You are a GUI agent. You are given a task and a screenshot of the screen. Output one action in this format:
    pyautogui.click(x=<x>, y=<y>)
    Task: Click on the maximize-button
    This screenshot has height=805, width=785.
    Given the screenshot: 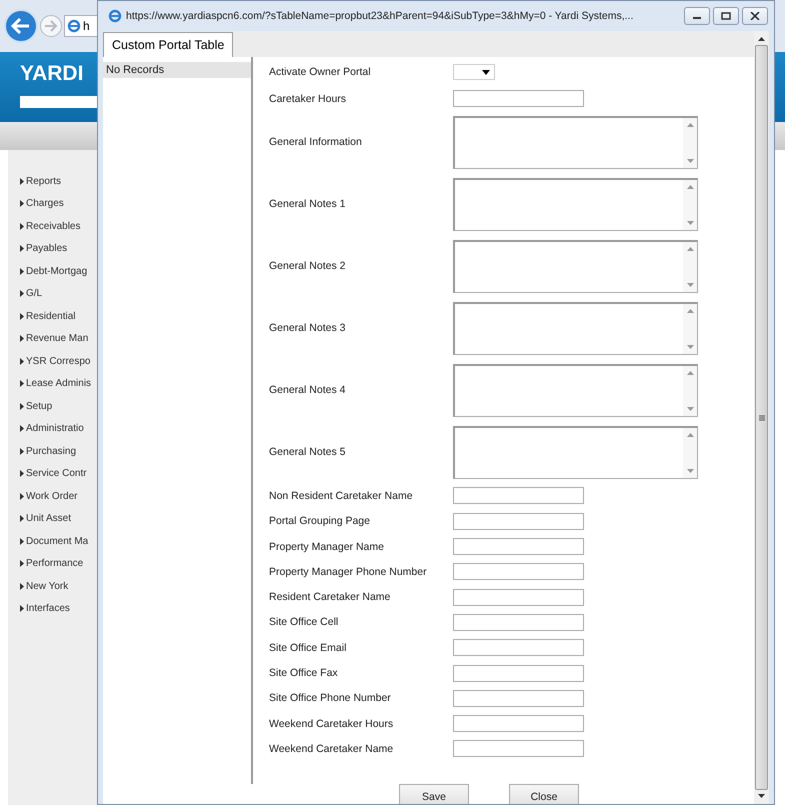 What is the action you would take?
    pyautogui.click(x=726, y=16)
    